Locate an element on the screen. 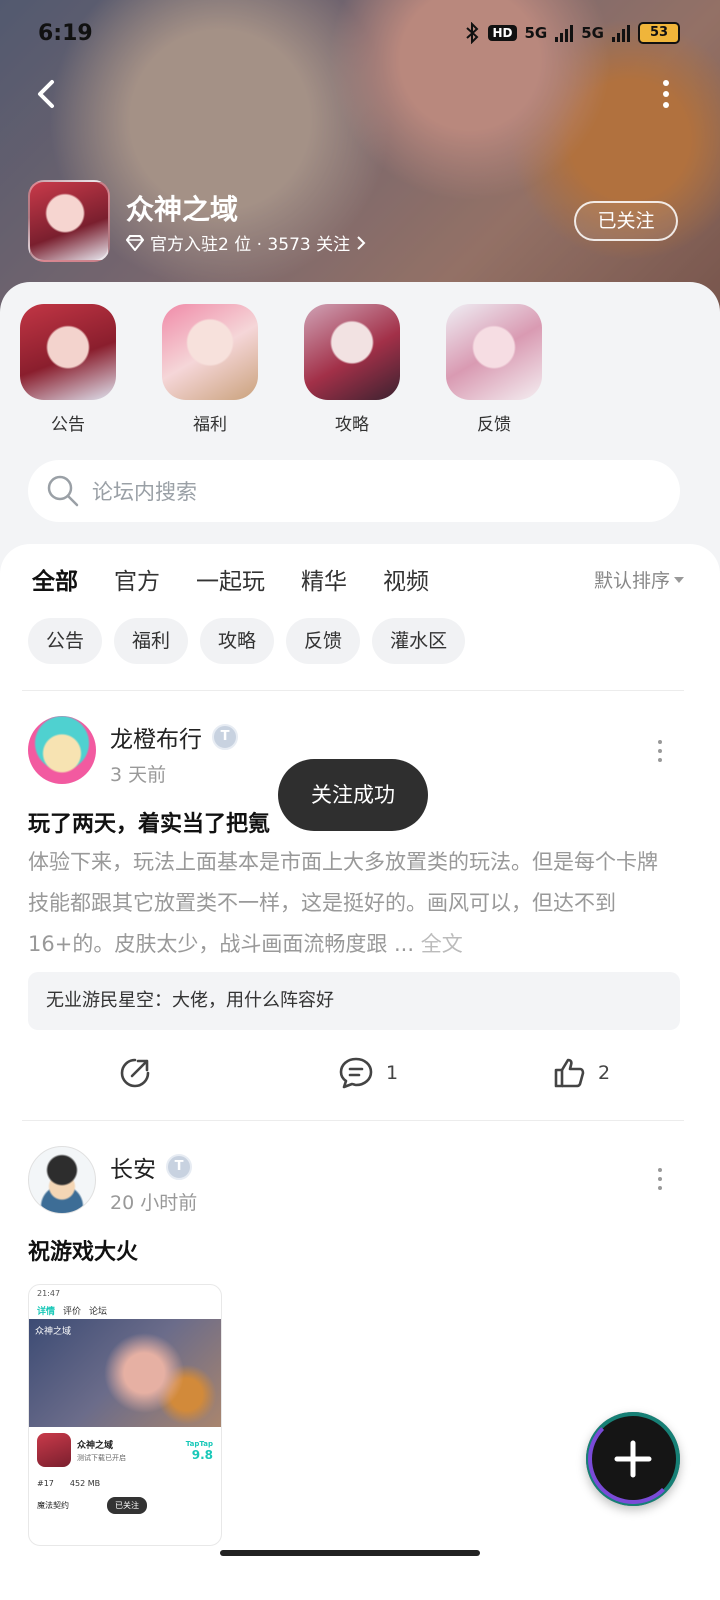 The width and height of the screenshot is (720, 1600). create-post-button is located at coordinates (633, 1459).